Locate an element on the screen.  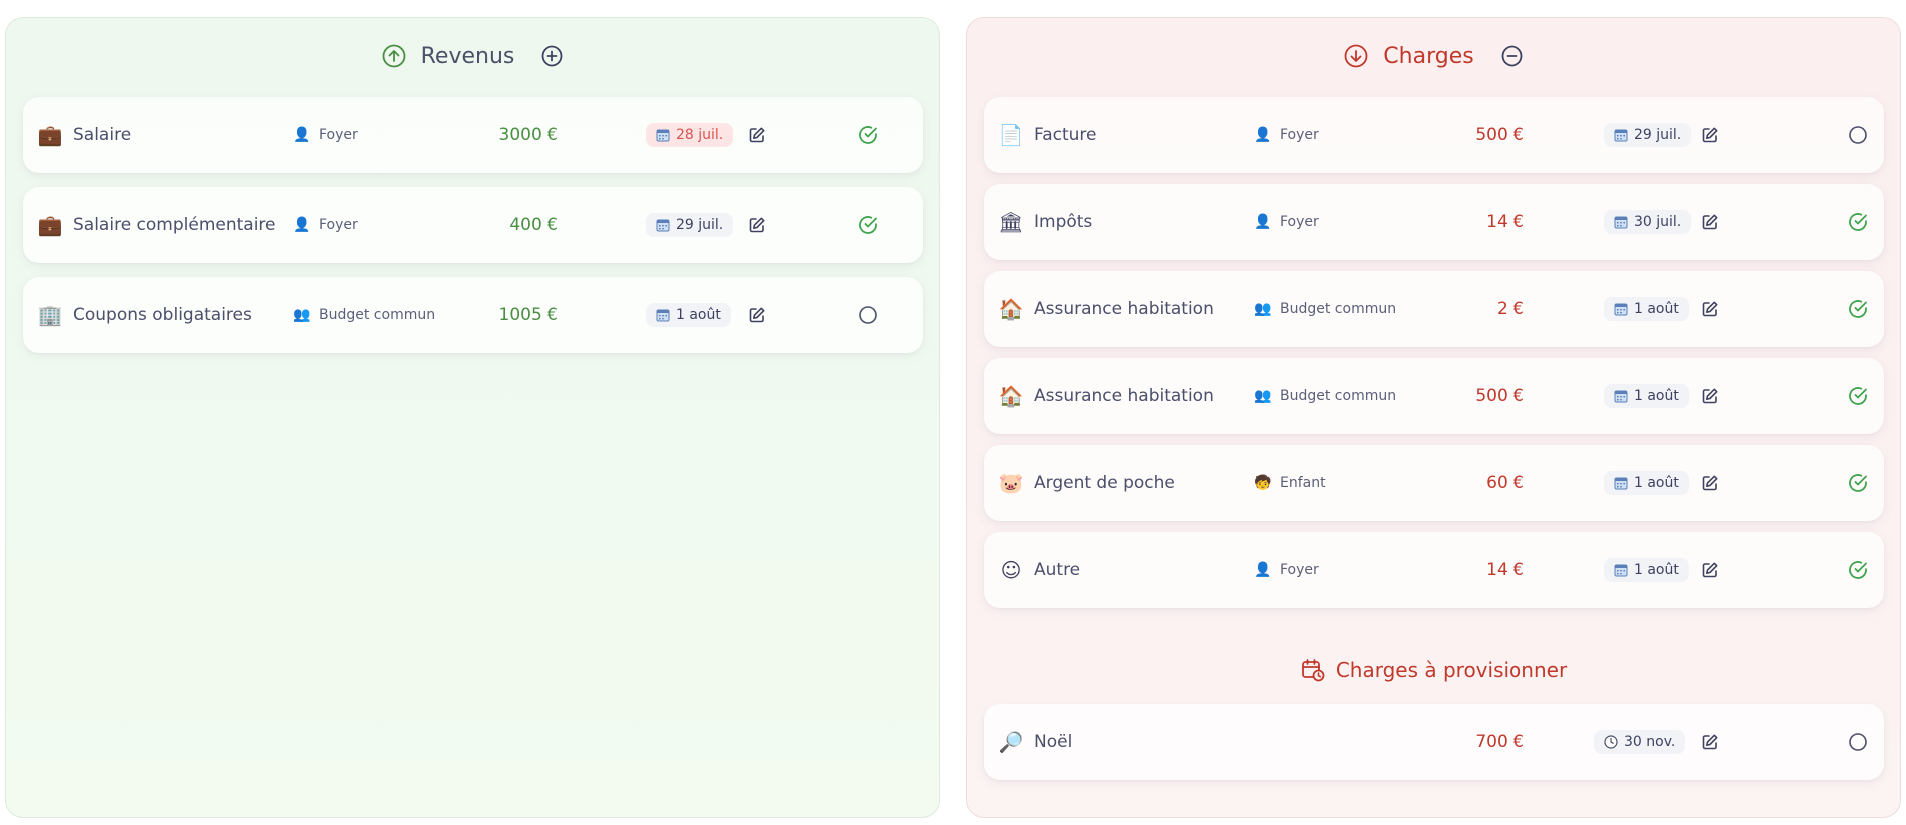
date-pill: 30 juil. is located at coordinates (1648, 222).